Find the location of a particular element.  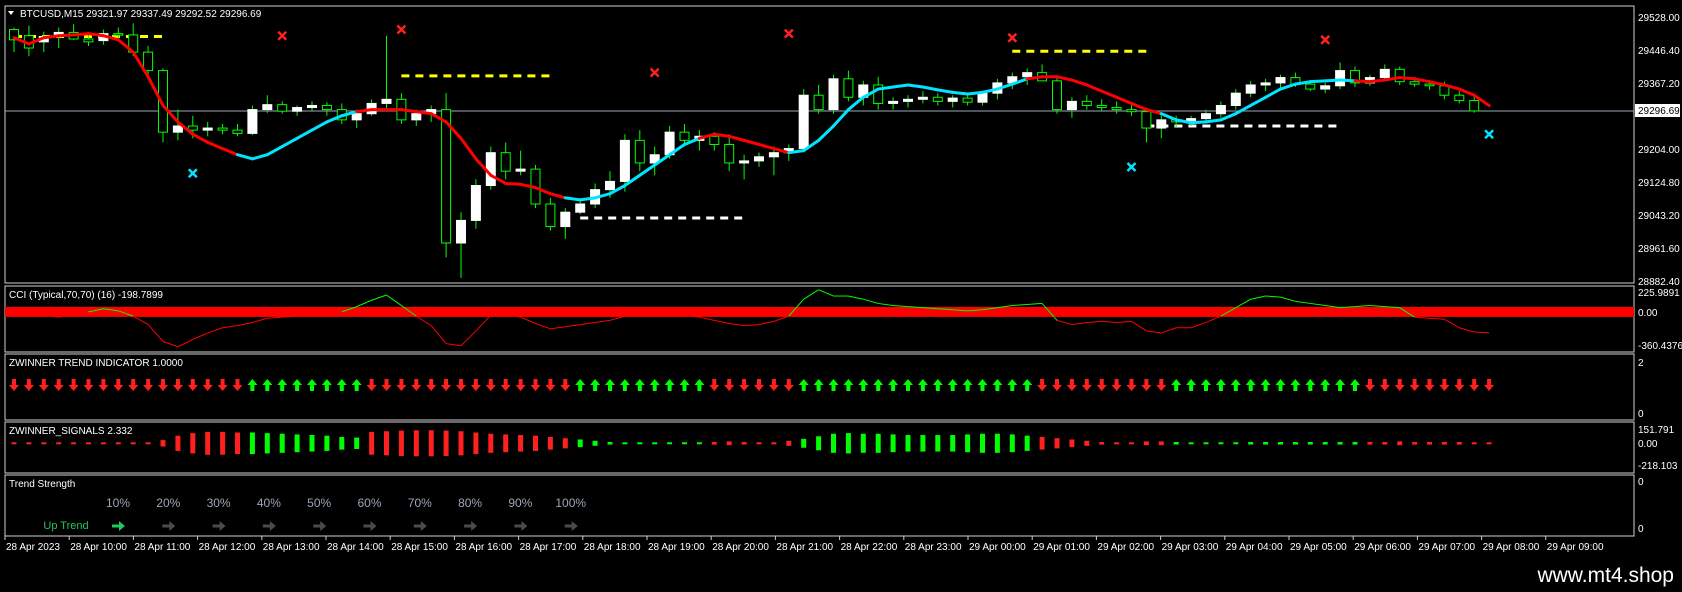

time-label: 29 Apr 01:00 is located at coordinates (1061, 547).